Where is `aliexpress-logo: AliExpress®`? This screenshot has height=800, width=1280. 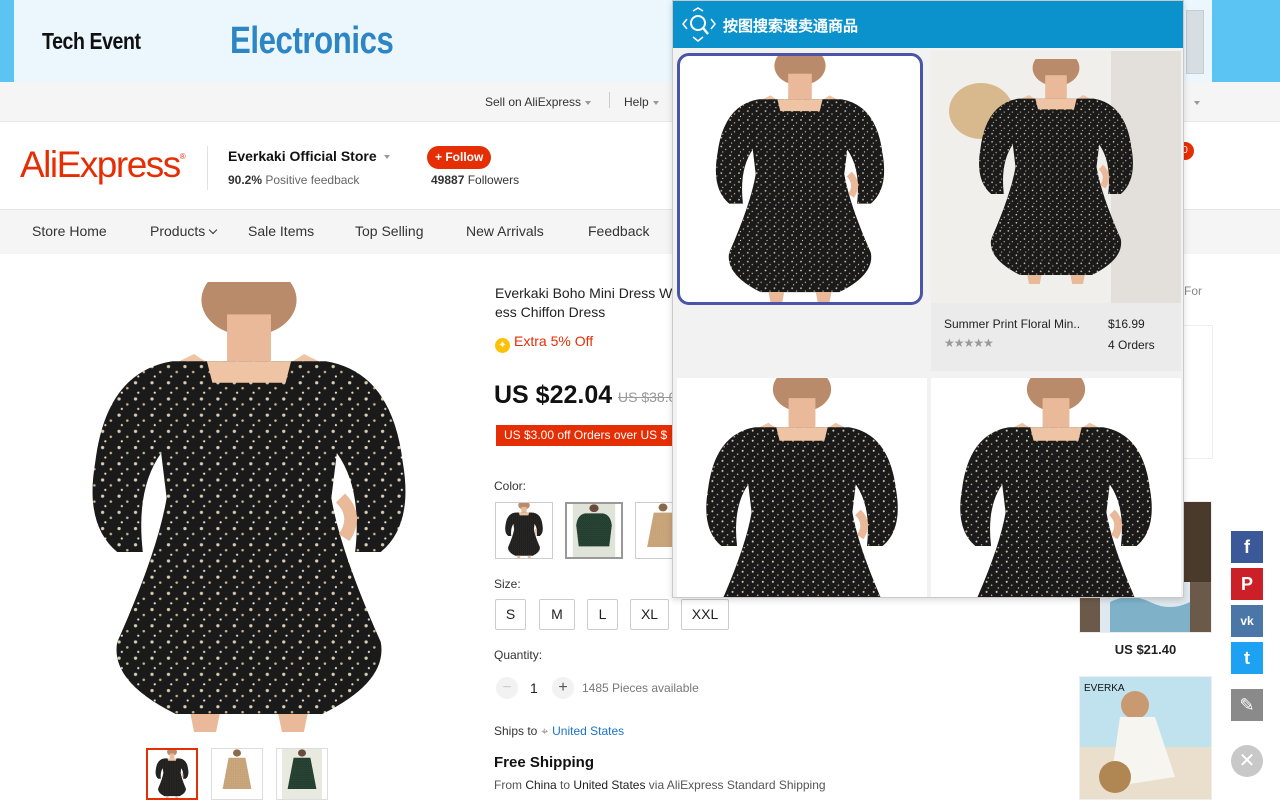 aliexpress-logo: AliExpress® is located at coordinates (103, 165).